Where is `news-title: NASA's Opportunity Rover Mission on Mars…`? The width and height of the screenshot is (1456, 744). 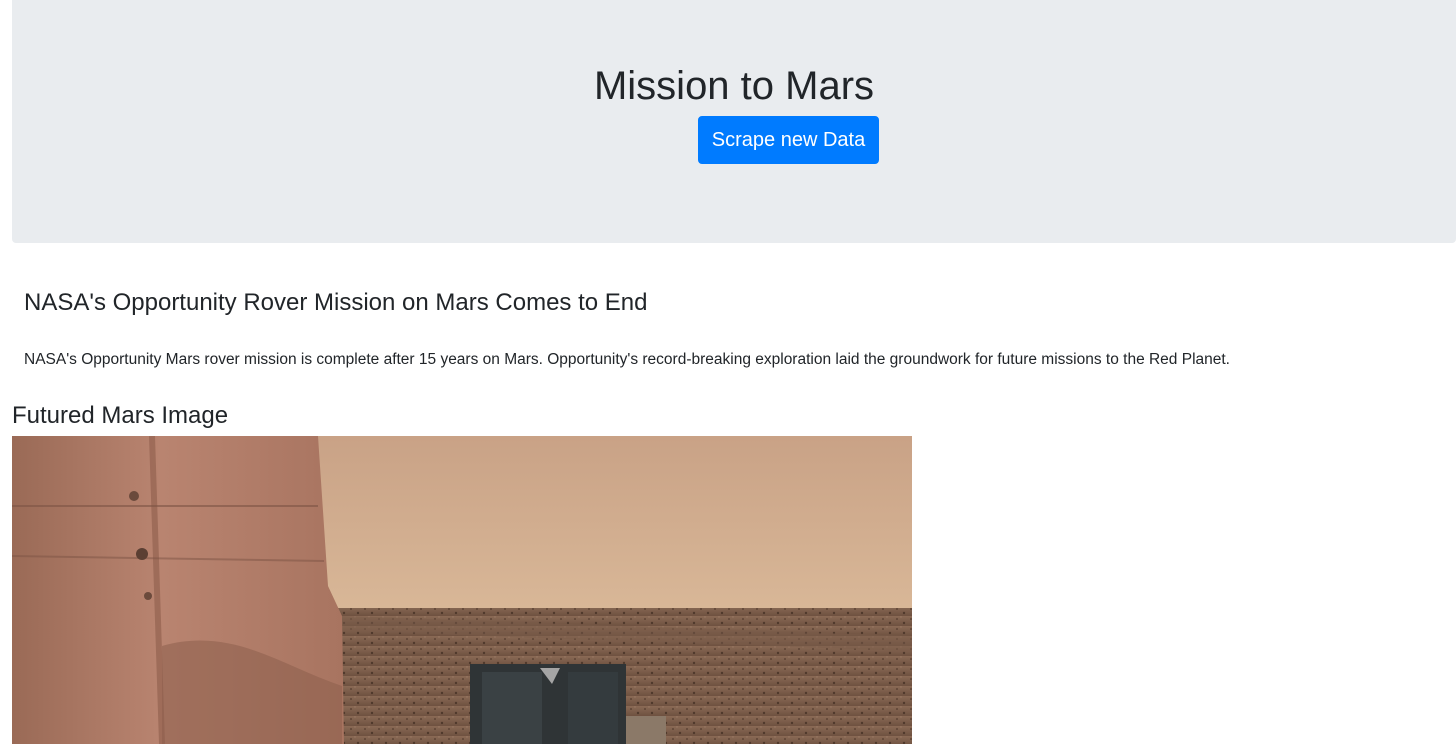 news-title: NASA's Opportunity Rover Mission on Mars… is located at coordinates (336, 302).